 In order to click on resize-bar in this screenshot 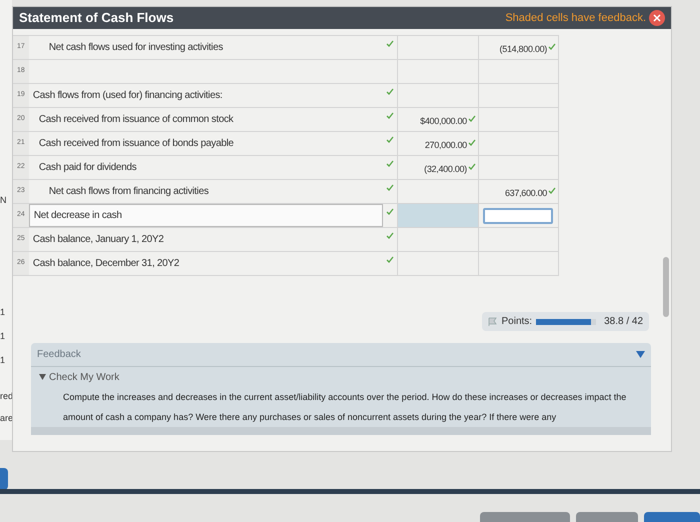, I will do `click(341, 431)`.